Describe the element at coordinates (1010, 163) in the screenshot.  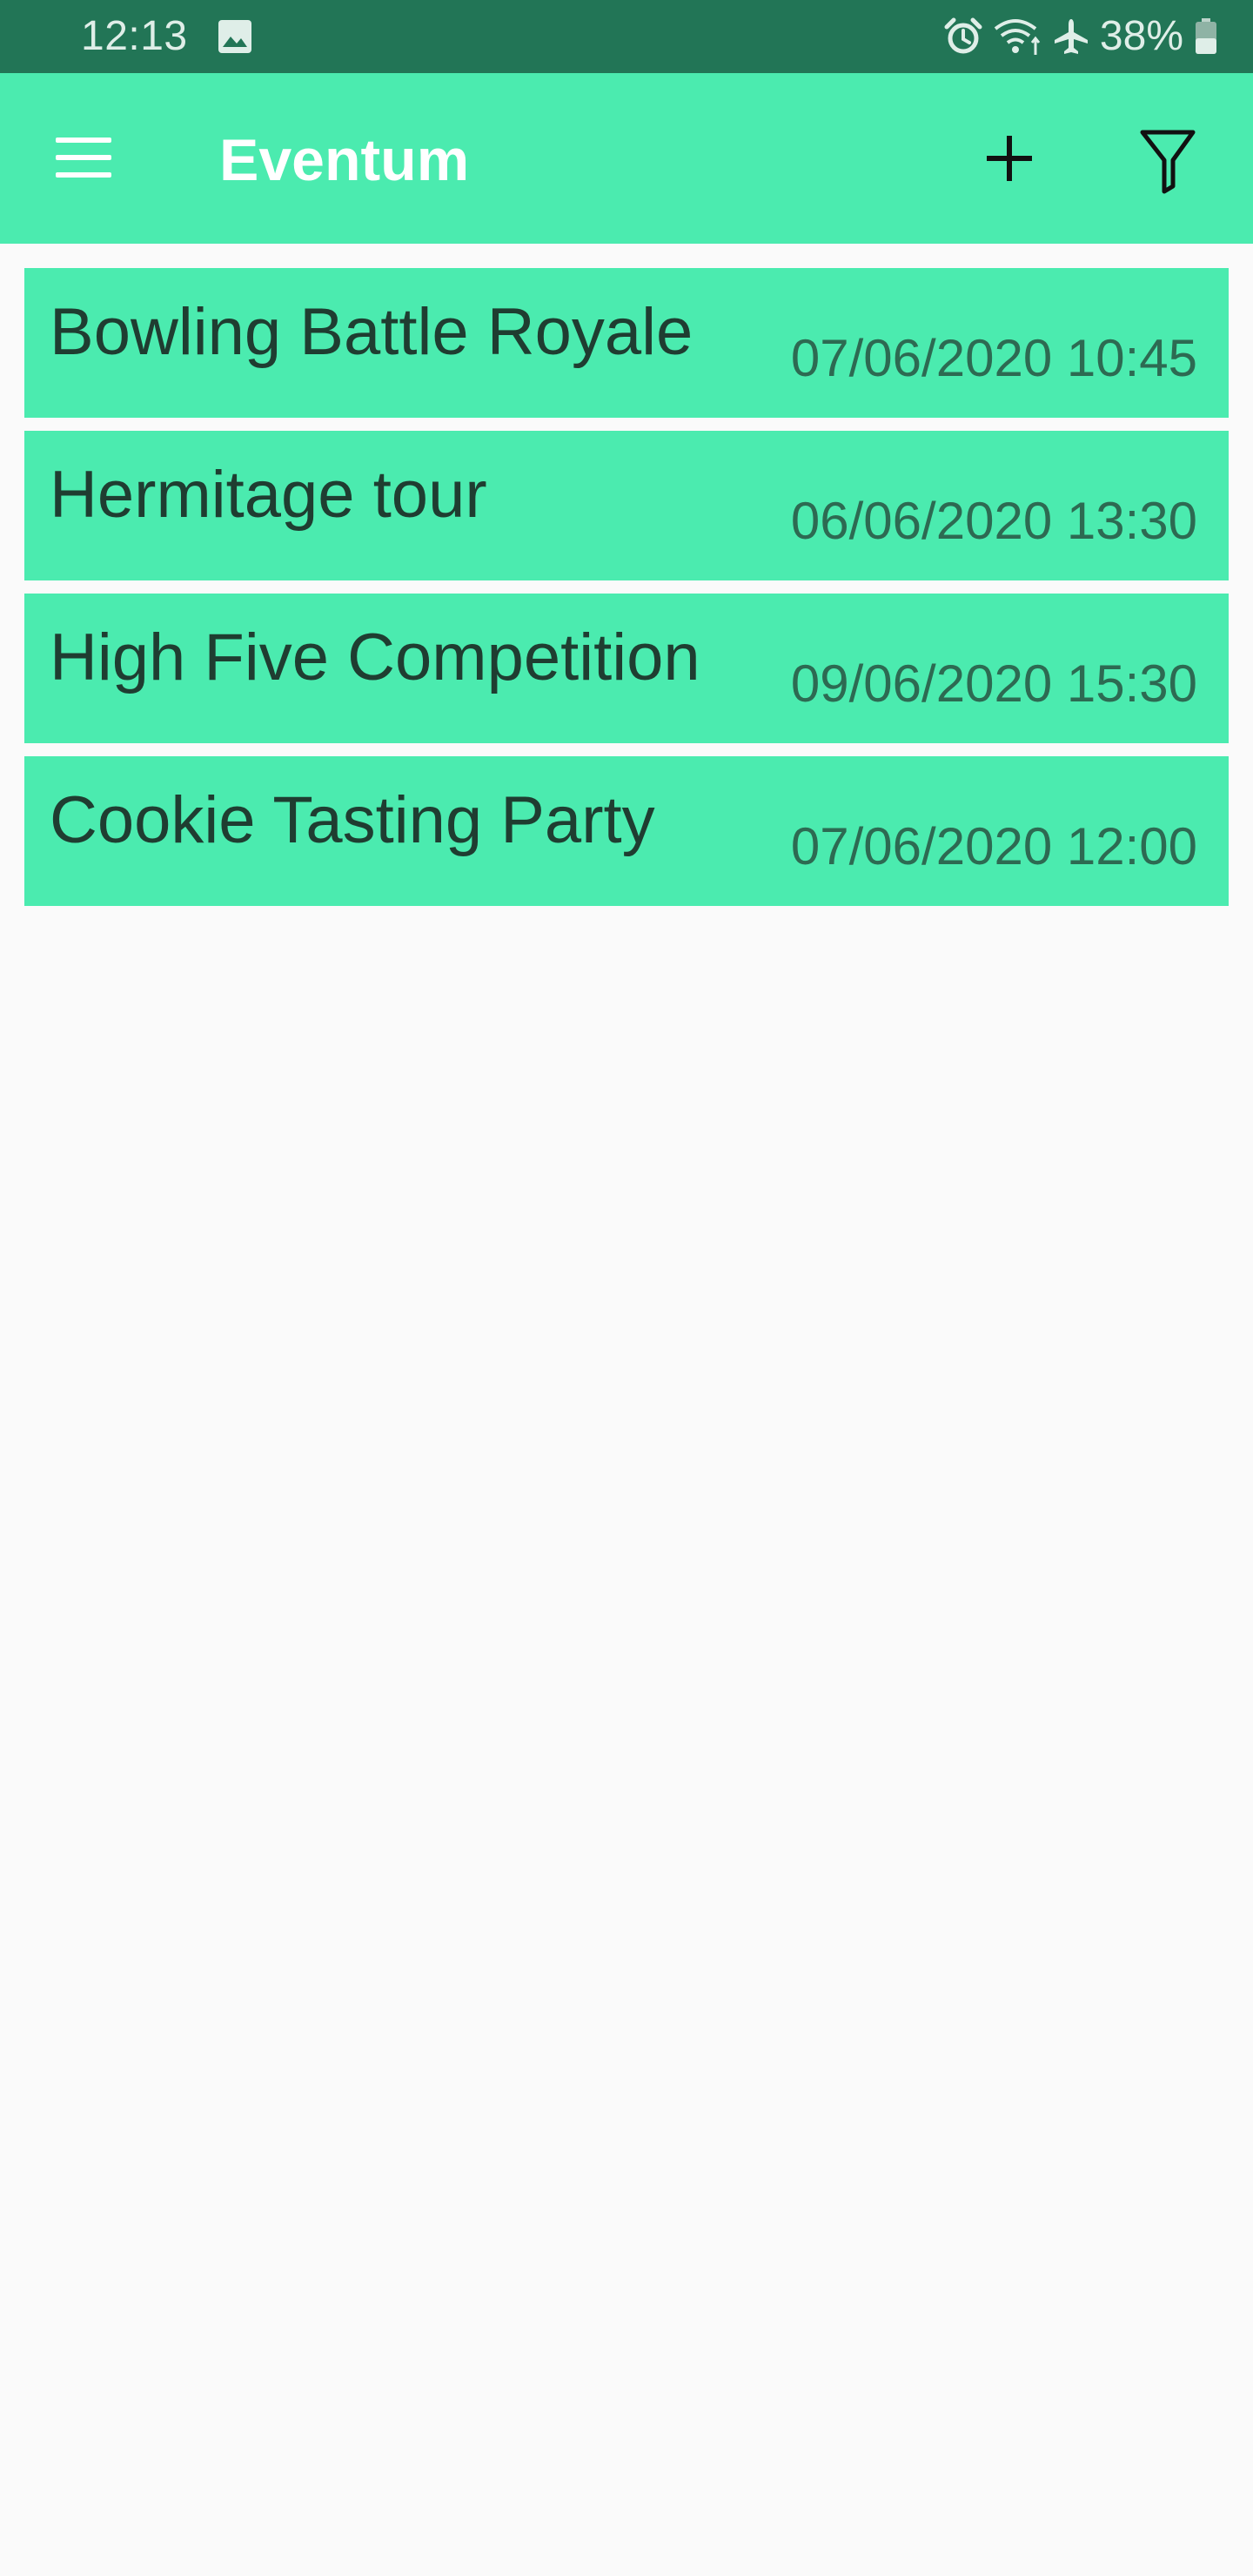
I see `plus-icon` at that location.